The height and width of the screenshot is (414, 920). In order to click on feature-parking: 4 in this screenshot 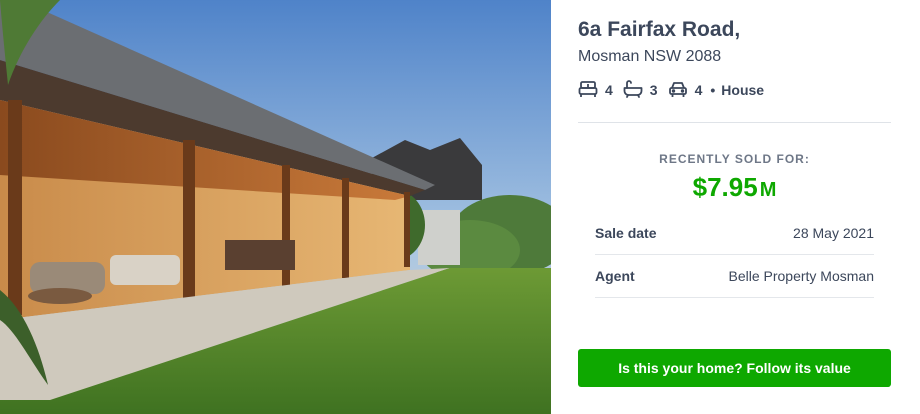, I will do `click(685, 90)`.